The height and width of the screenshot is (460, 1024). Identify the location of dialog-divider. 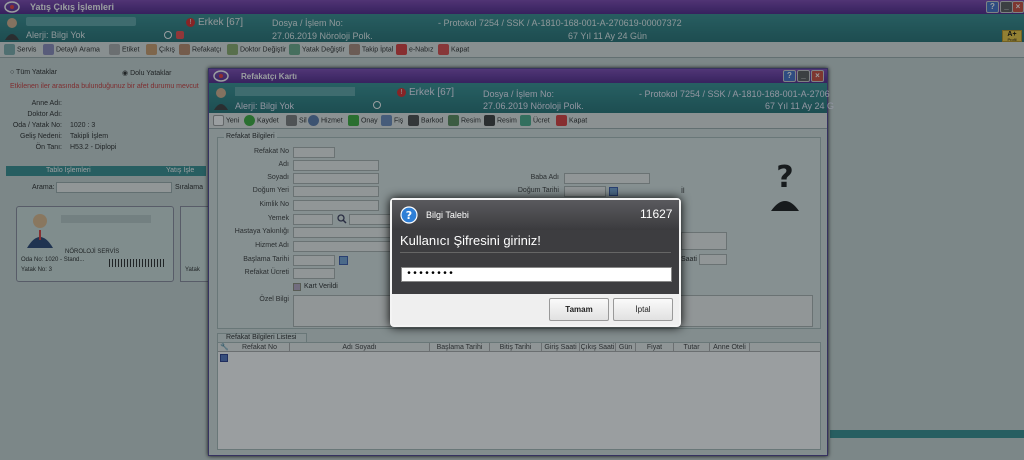
(535, 252).